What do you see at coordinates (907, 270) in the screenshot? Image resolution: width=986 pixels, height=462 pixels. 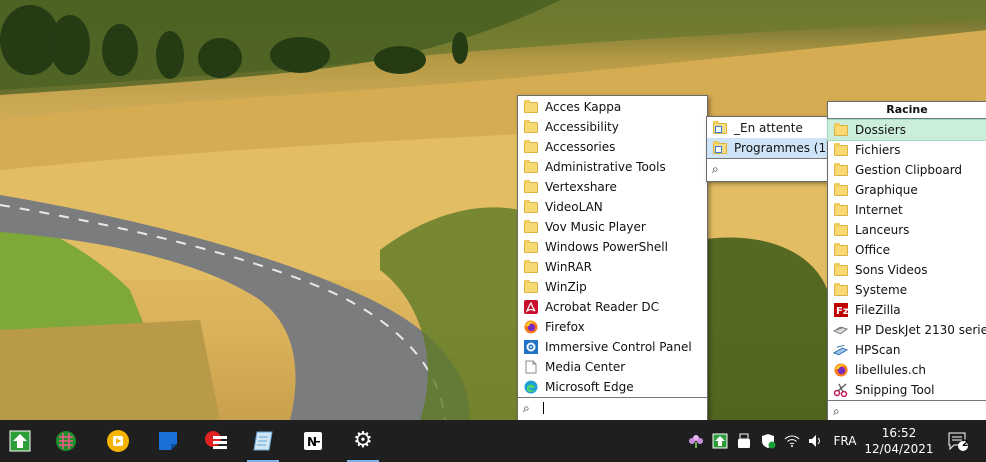 I see `root-menu-item: Sons Videos` at bounding box center [907, 270].